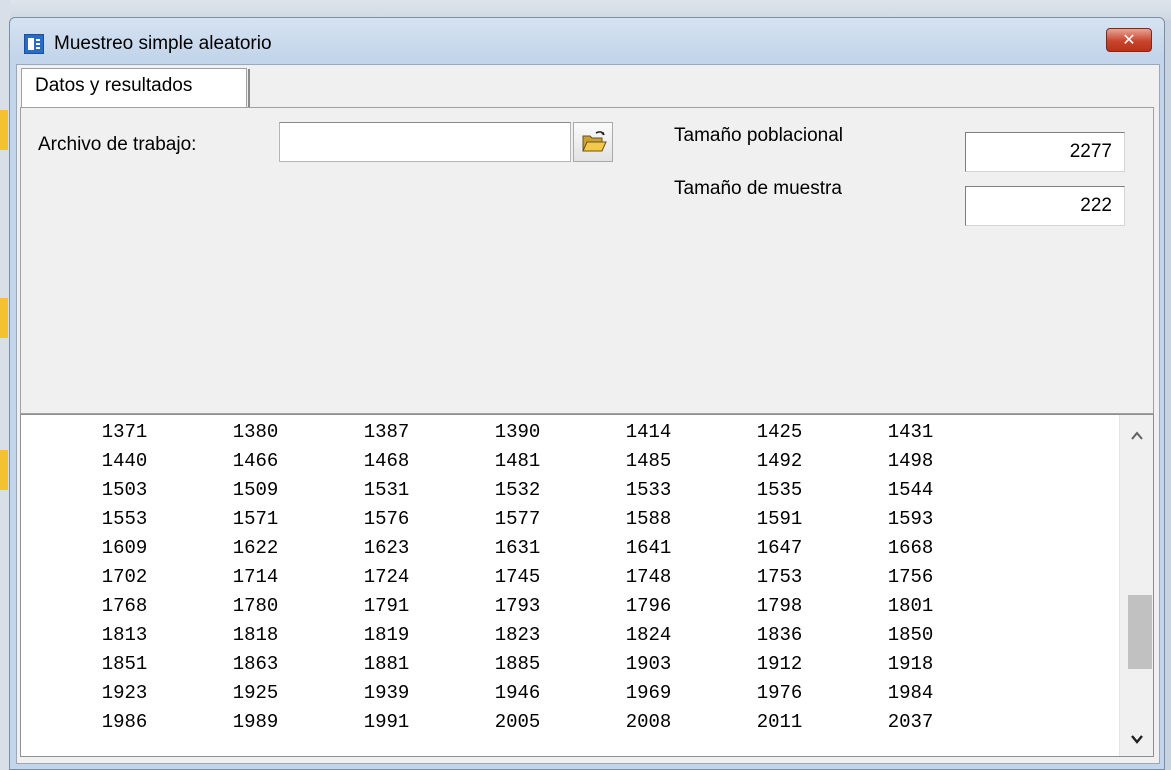 This screenshot has width=1171, height=770. Describe the element at coordinates (1129, 40) in the screenshot. I see `close-button: ✕` at that location.